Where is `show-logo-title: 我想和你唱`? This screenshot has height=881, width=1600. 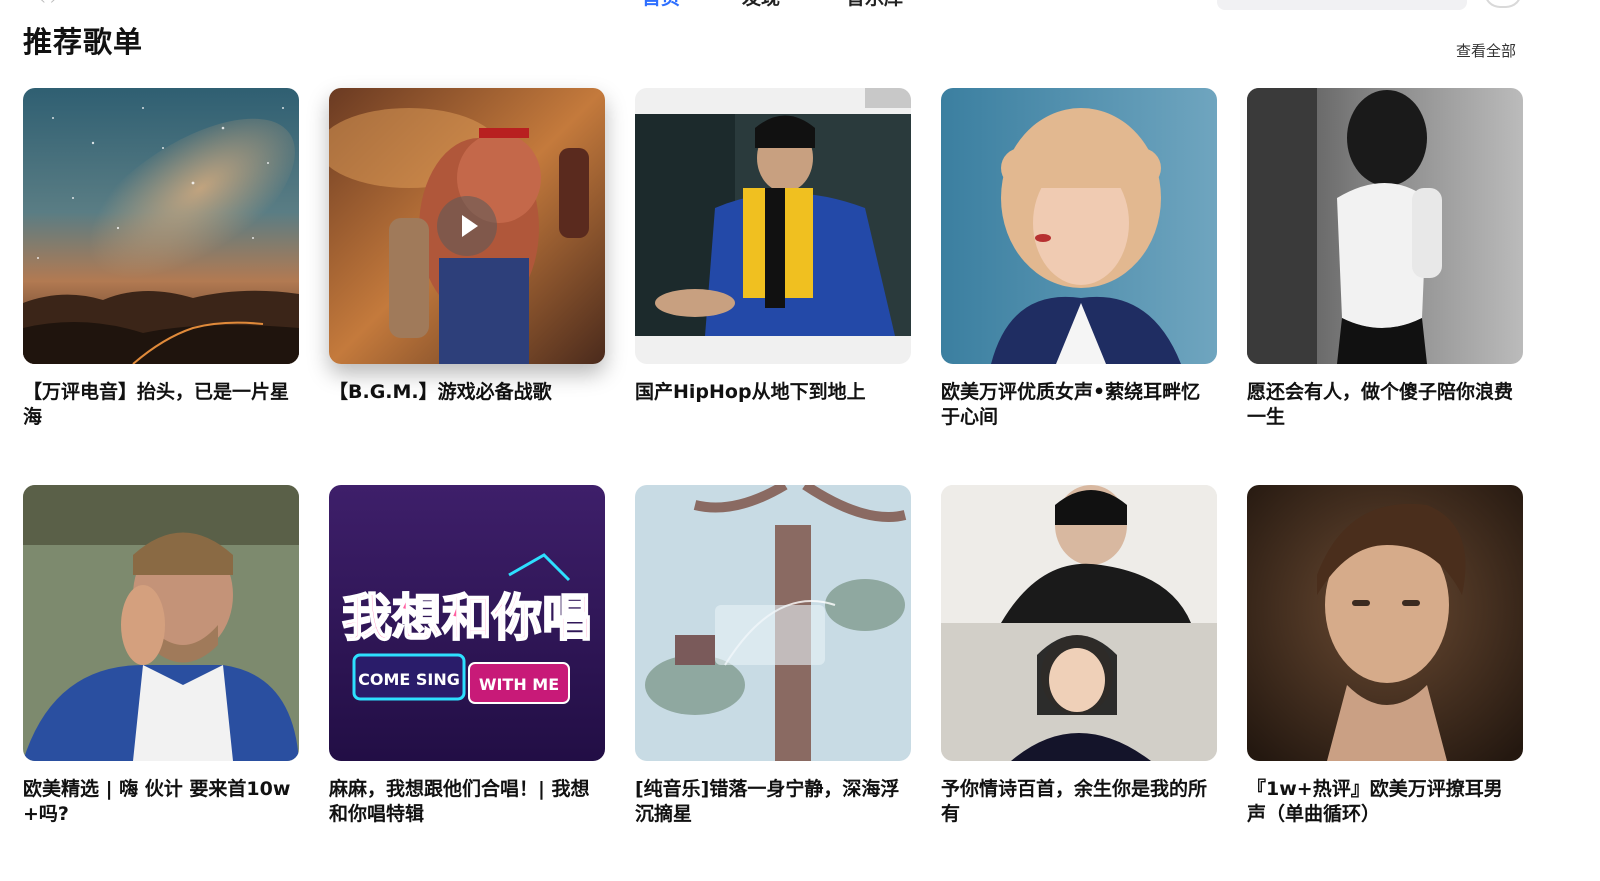 show-logo-title: 我想和你唱 is located at coordinates (467, 618).